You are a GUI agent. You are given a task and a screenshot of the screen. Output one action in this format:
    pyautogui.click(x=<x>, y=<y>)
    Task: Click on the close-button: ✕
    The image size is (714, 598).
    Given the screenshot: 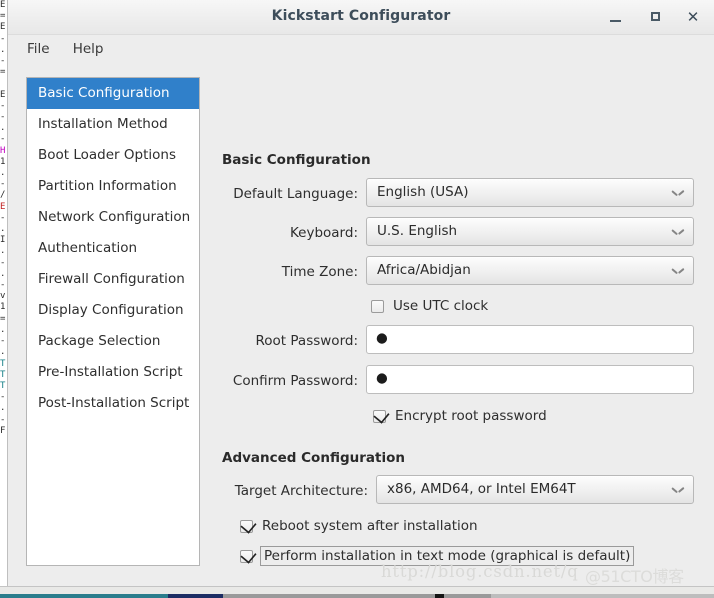 What is the action you would take?
    pyautogui.click(x=693, y=17)
    